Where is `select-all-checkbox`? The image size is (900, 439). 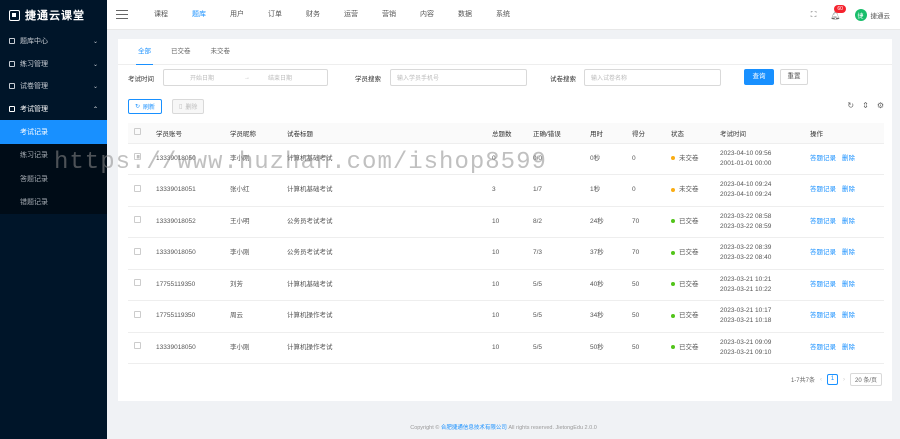 select-all-checkbox is located at coordinates (139, 133).